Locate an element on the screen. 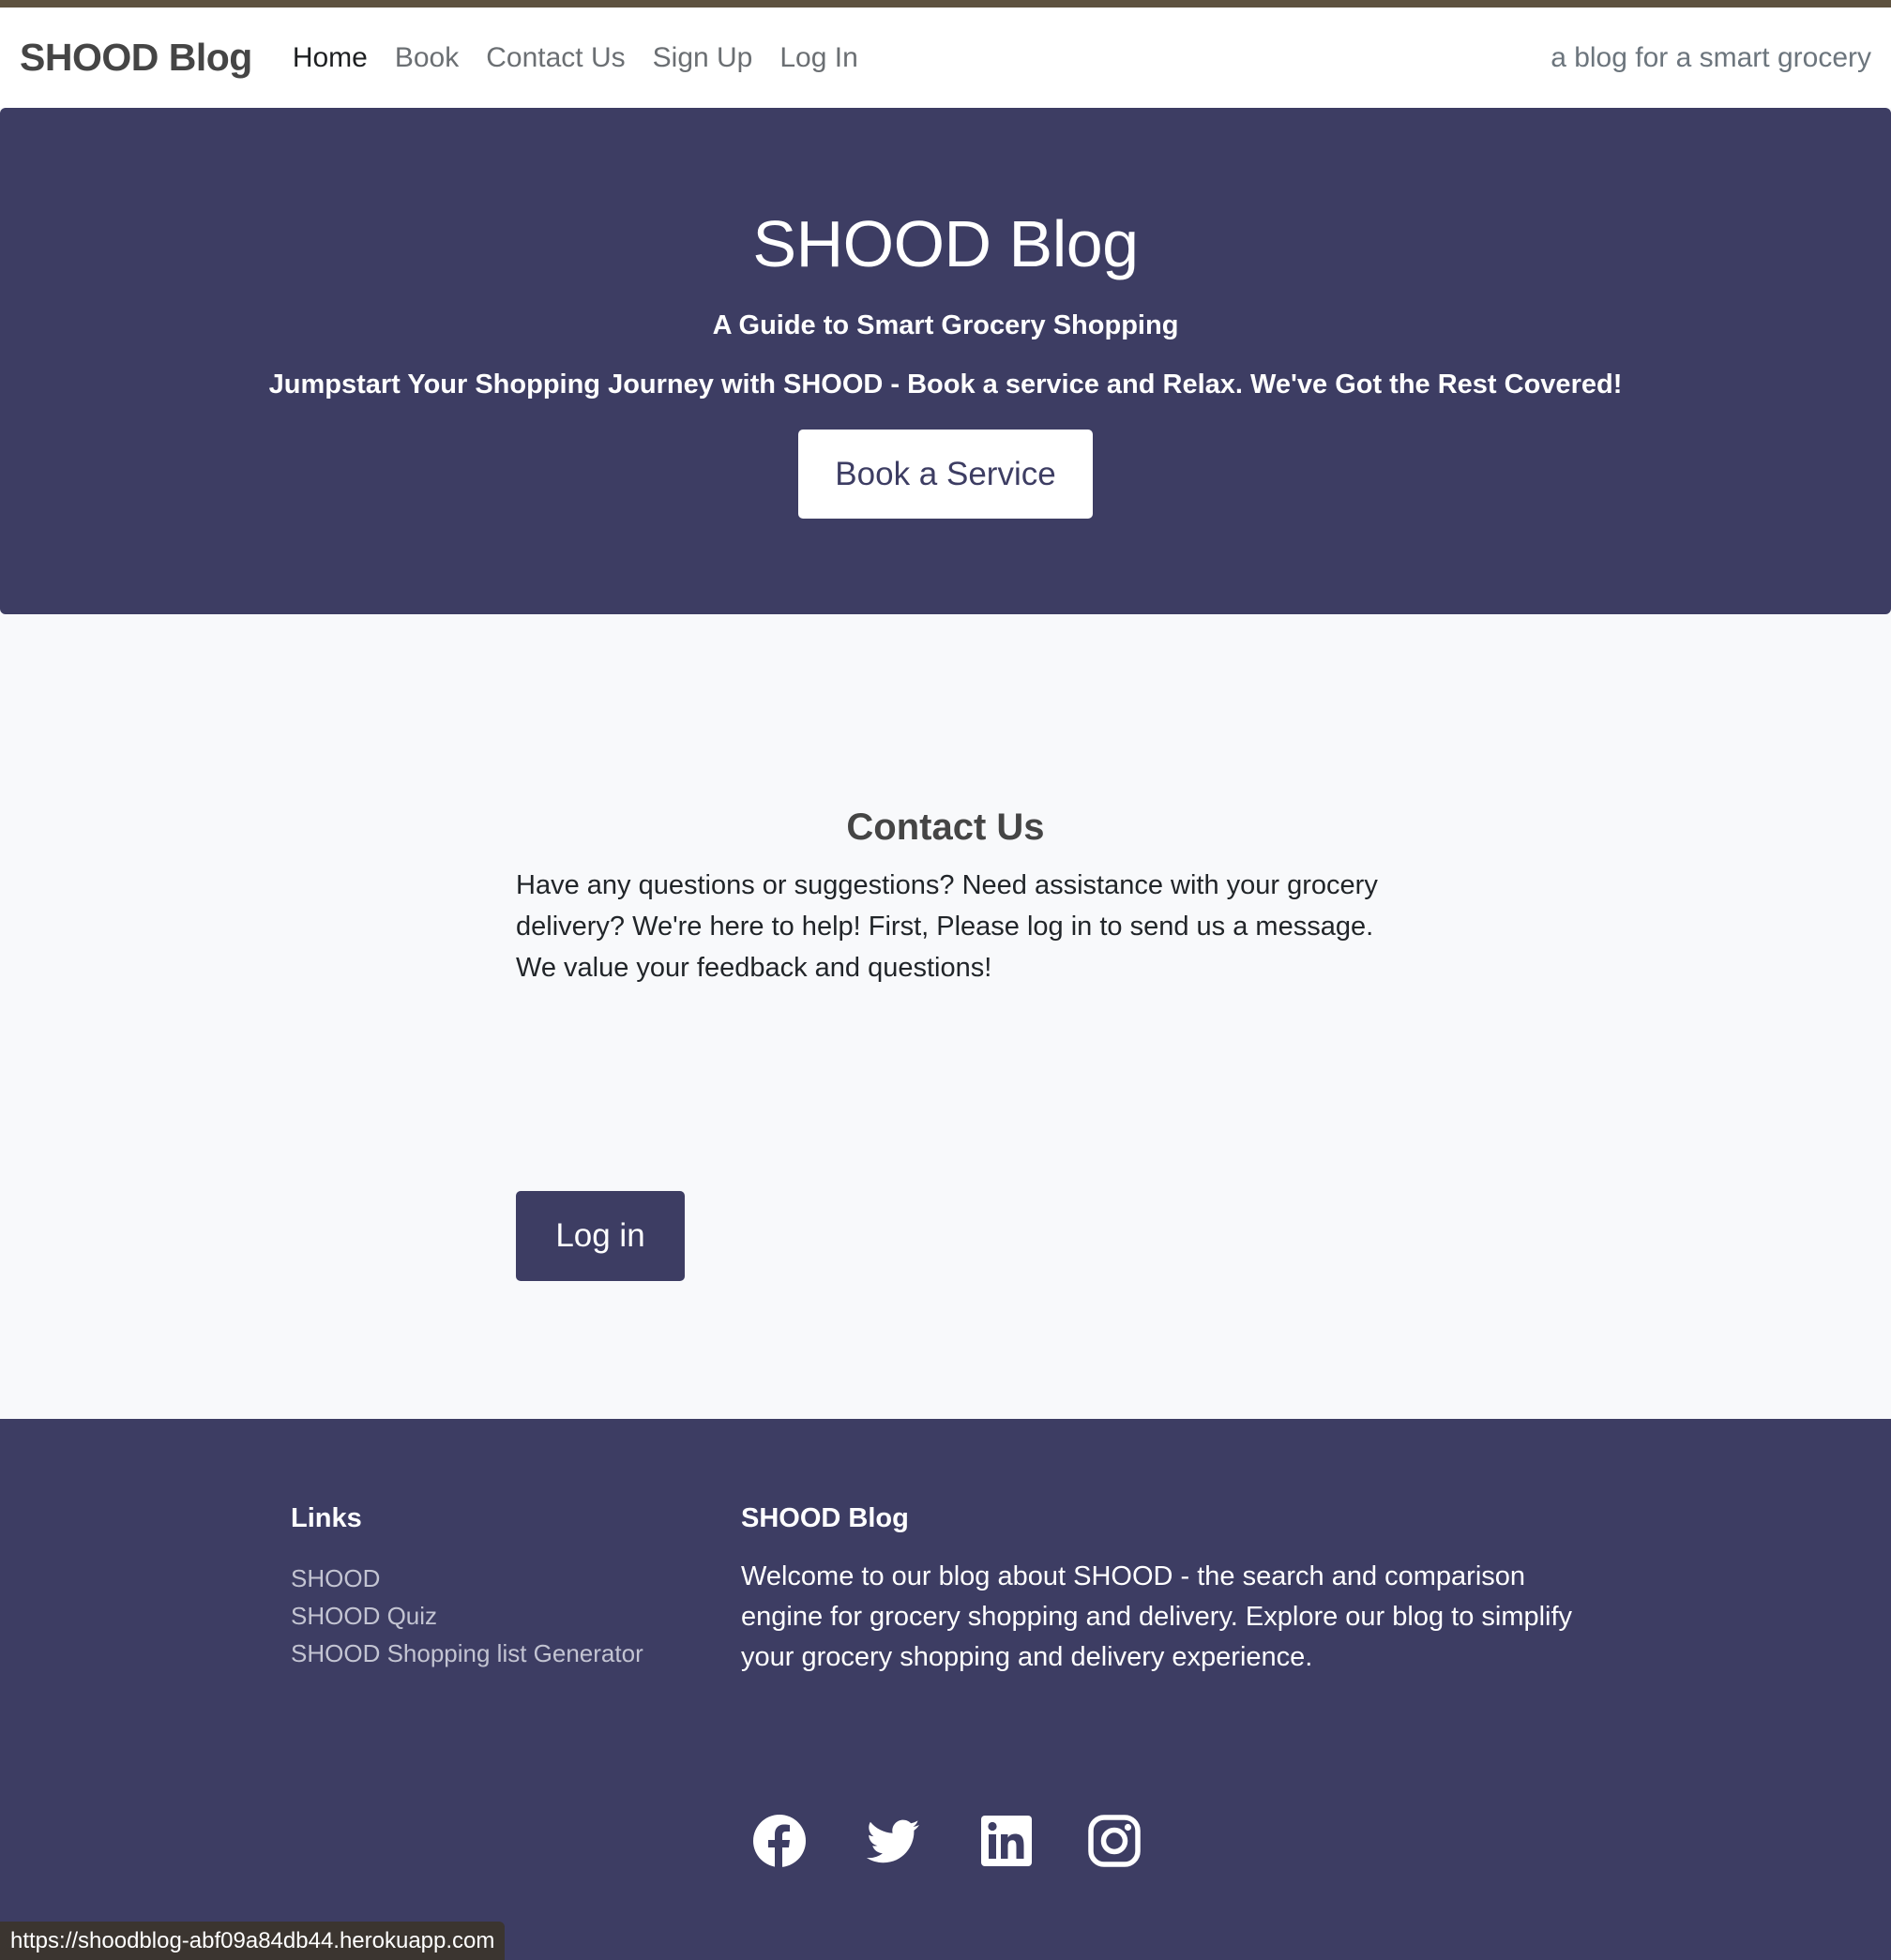 The height and width of the screenshot is (1960, 1891). footer-links-heading: Links is located at coordinates (326, 1518).